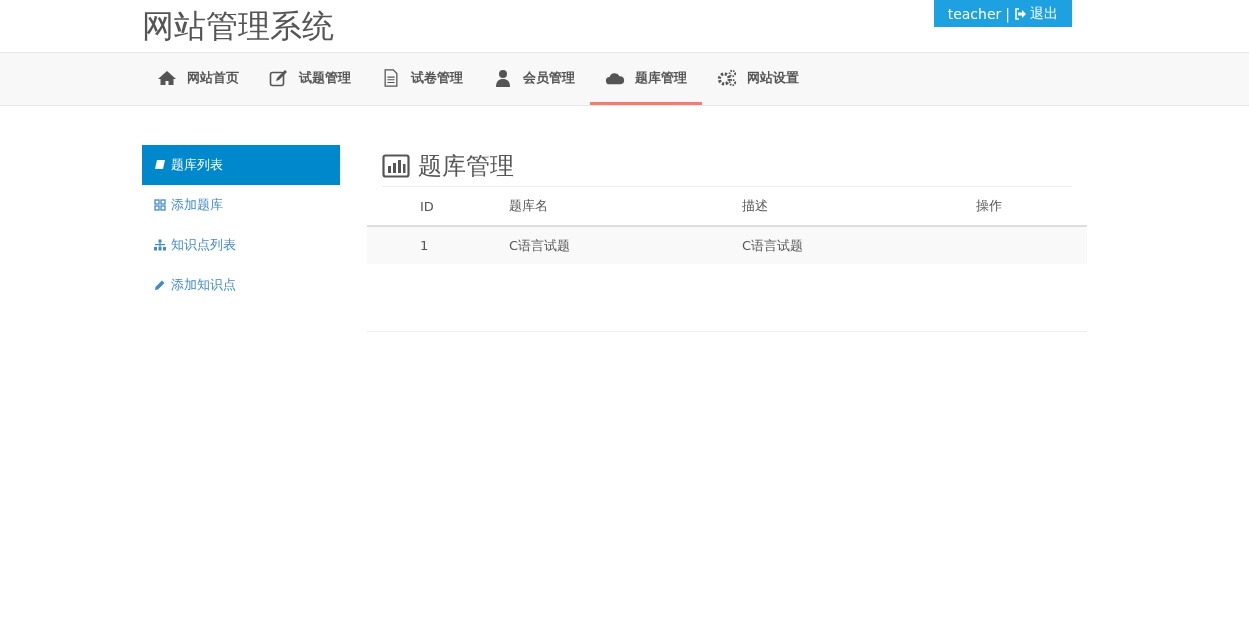 This screenshot has height=618, width=1249. I want to click on nav-tab: 题库管理, so click(646, 79).